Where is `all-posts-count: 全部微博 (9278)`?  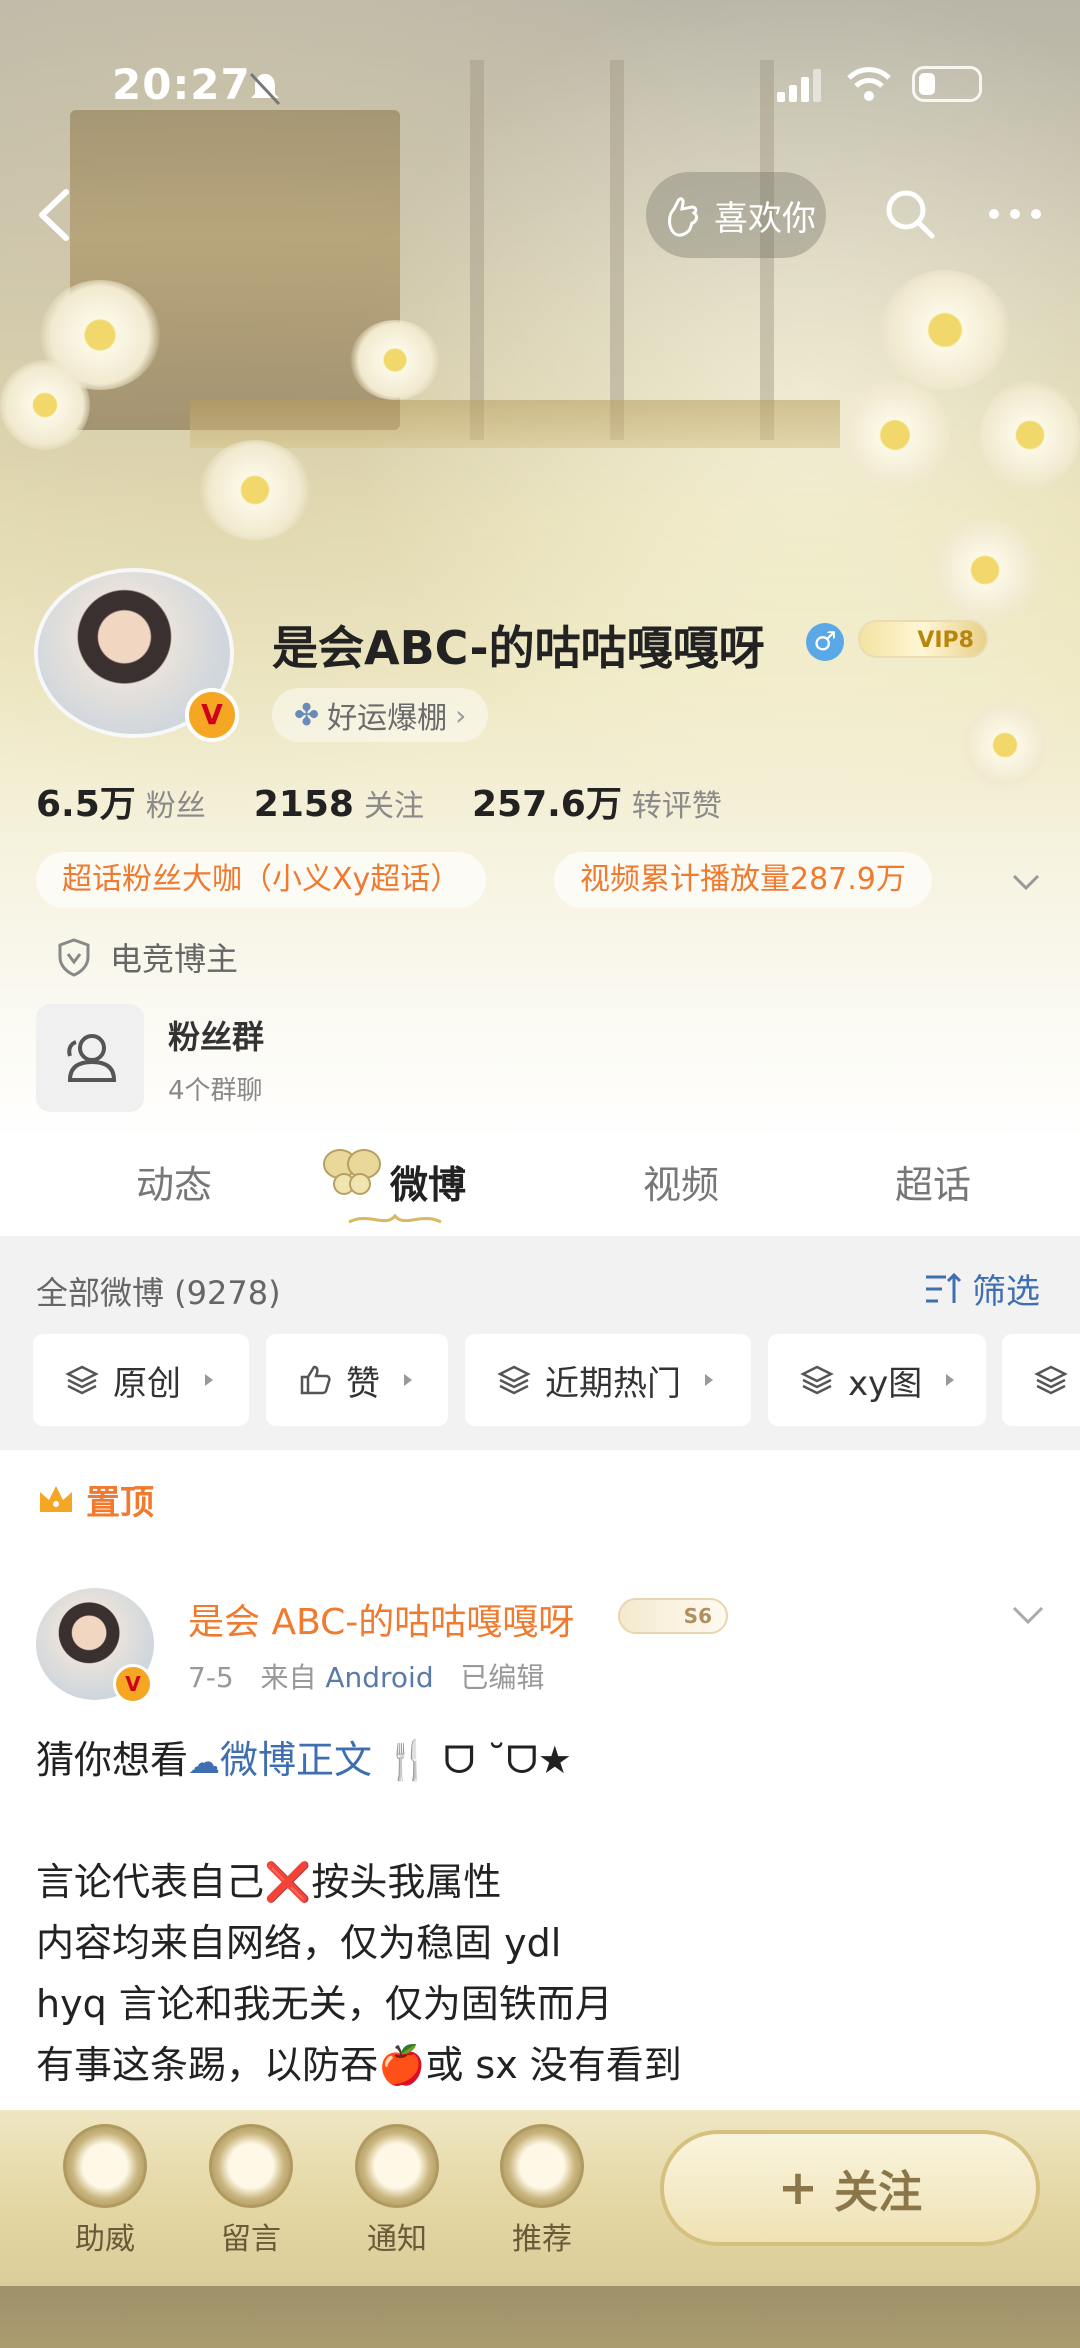 all-posts-count: 全部微博 (9278) is located at coordinates (158, 1293).